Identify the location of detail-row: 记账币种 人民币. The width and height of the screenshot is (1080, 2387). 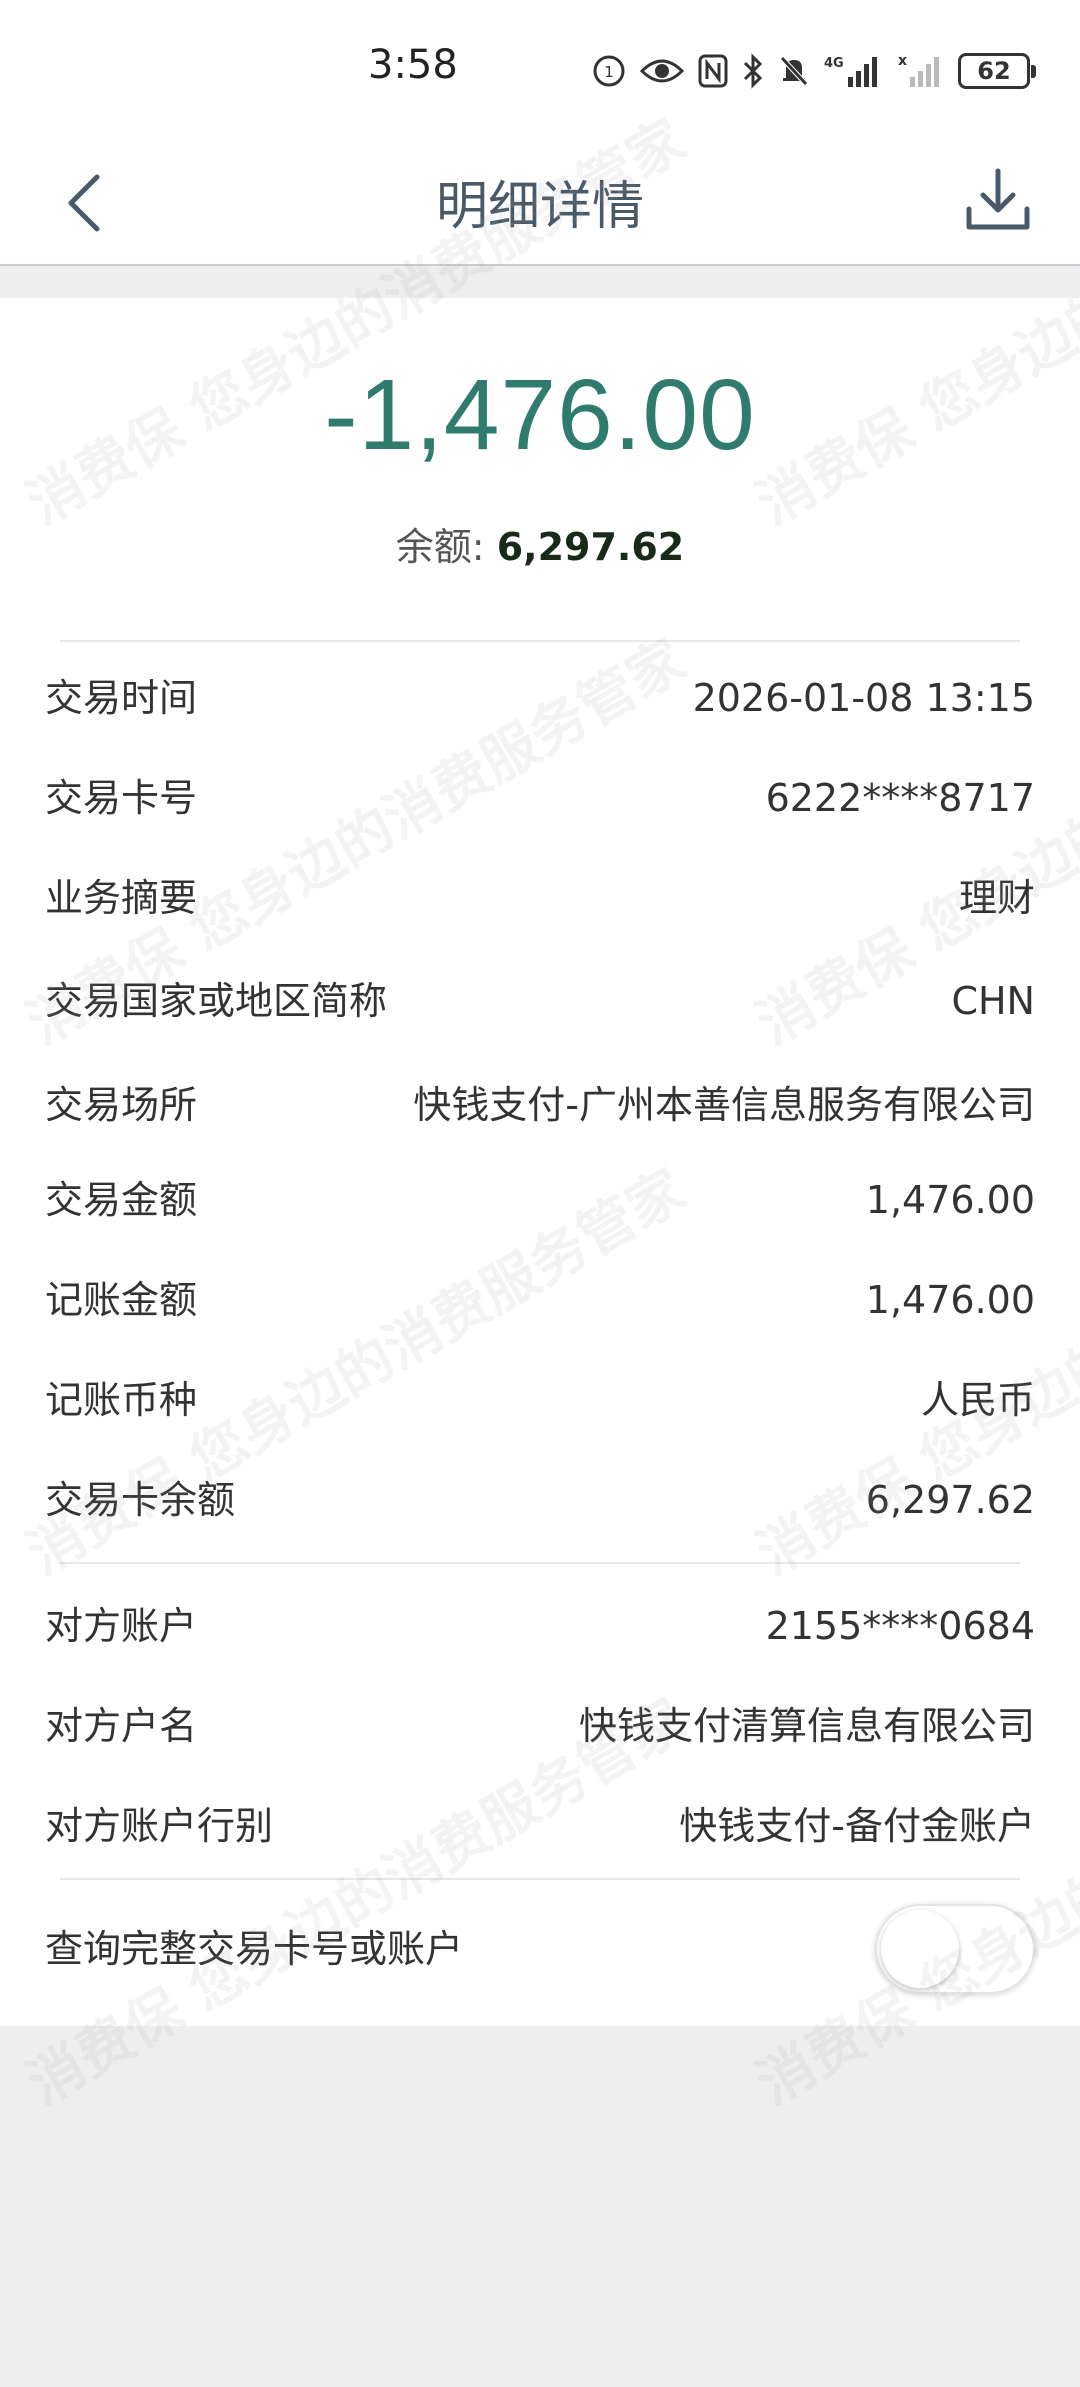
(540, 1400).